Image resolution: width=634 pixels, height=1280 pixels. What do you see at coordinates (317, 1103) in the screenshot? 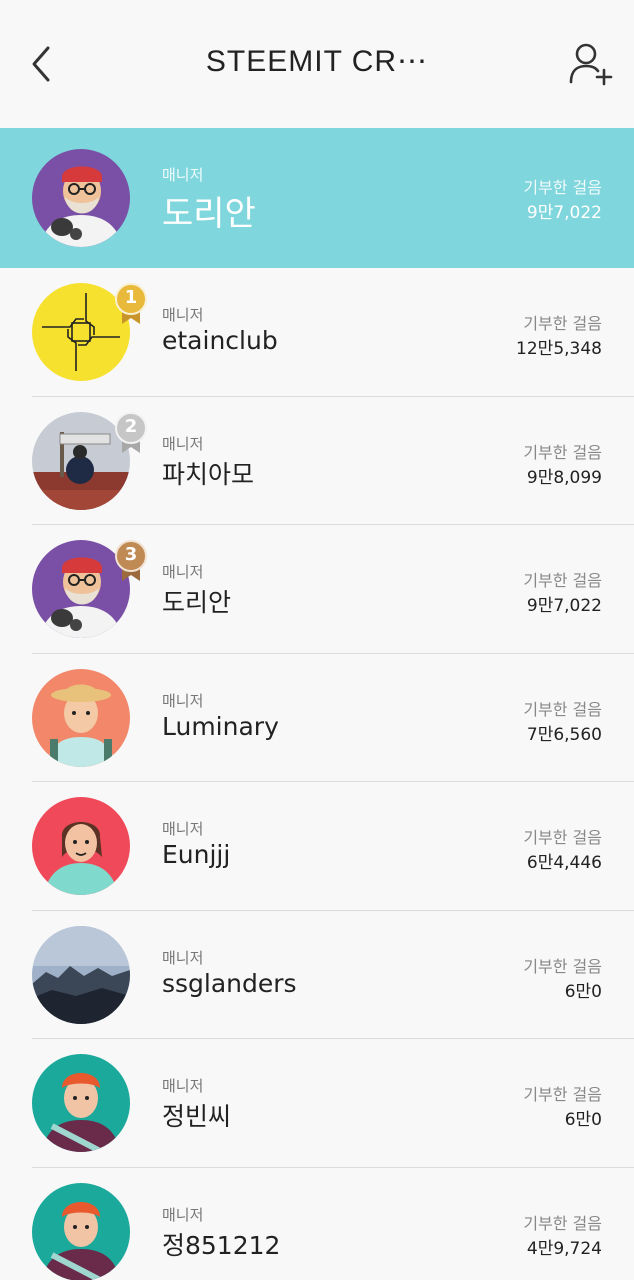
I see `list-item: 매니저 정빈씨 기부한 걸음 6만0` at bounding box center [317, 1103].